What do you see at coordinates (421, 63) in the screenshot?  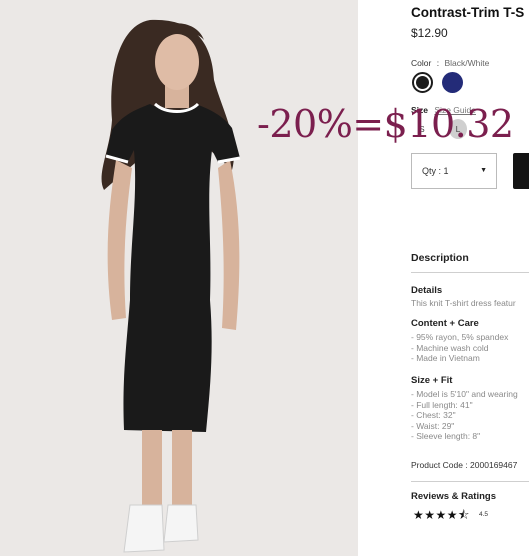 I see `color-label: Color` at bounding box center [421, 63].